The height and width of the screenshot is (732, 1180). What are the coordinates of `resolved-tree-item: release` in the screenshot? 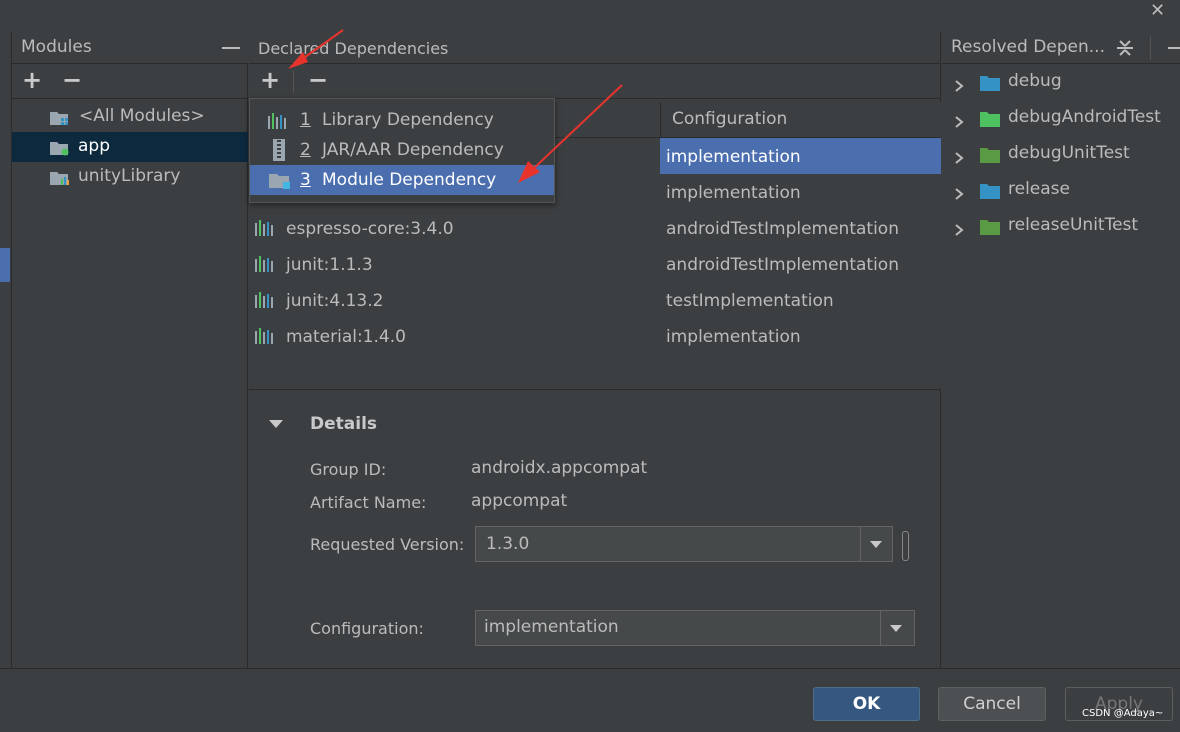 It's located at (1061, 191).